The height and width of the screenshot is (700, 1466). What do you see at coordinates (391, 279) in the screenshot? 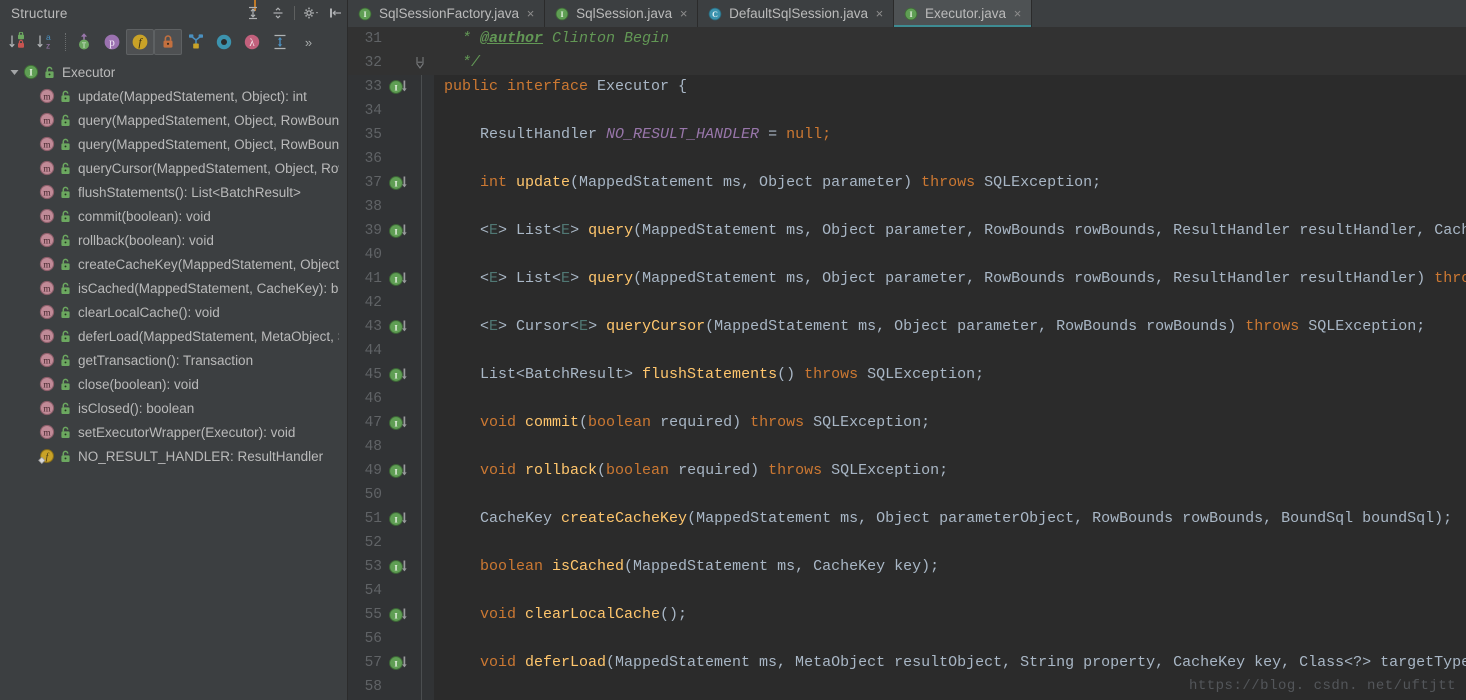
I see `gutter-row: 41 I` at bounding box center [391, 279].